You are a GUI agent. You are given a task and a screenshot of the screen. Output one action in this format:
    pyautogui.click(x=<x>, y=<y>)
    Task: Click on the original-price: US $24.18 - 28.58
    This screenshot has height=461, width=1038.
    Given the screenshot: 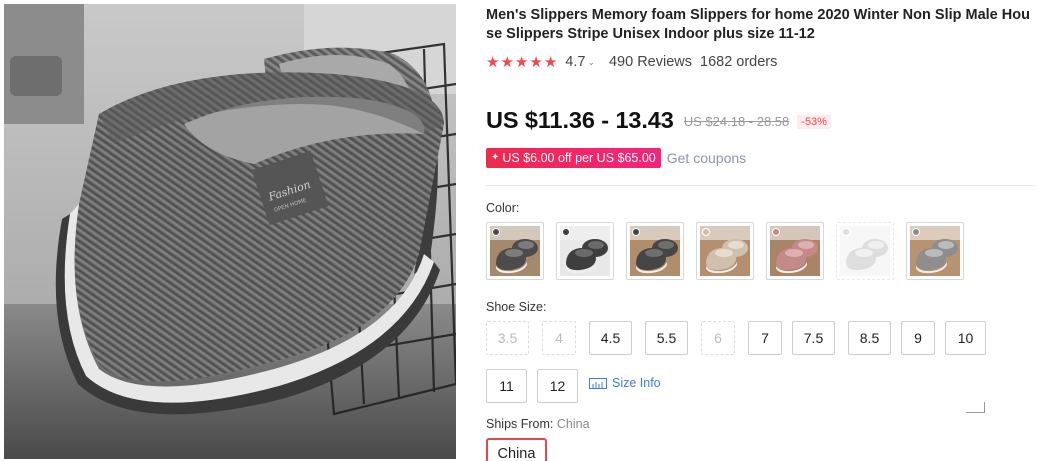 What is the action you would take?
    pyautogui.click(x=736, y=121)
    